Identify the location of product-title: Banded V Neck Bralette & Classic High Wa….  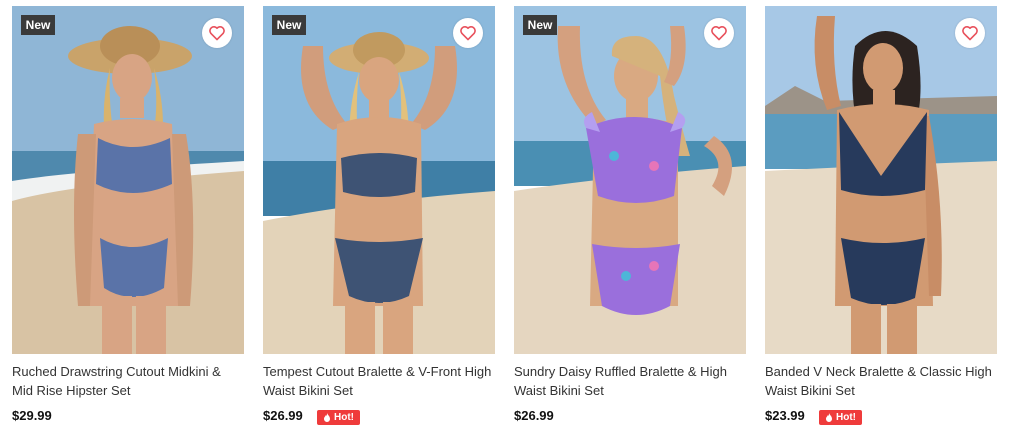
(881, 381).